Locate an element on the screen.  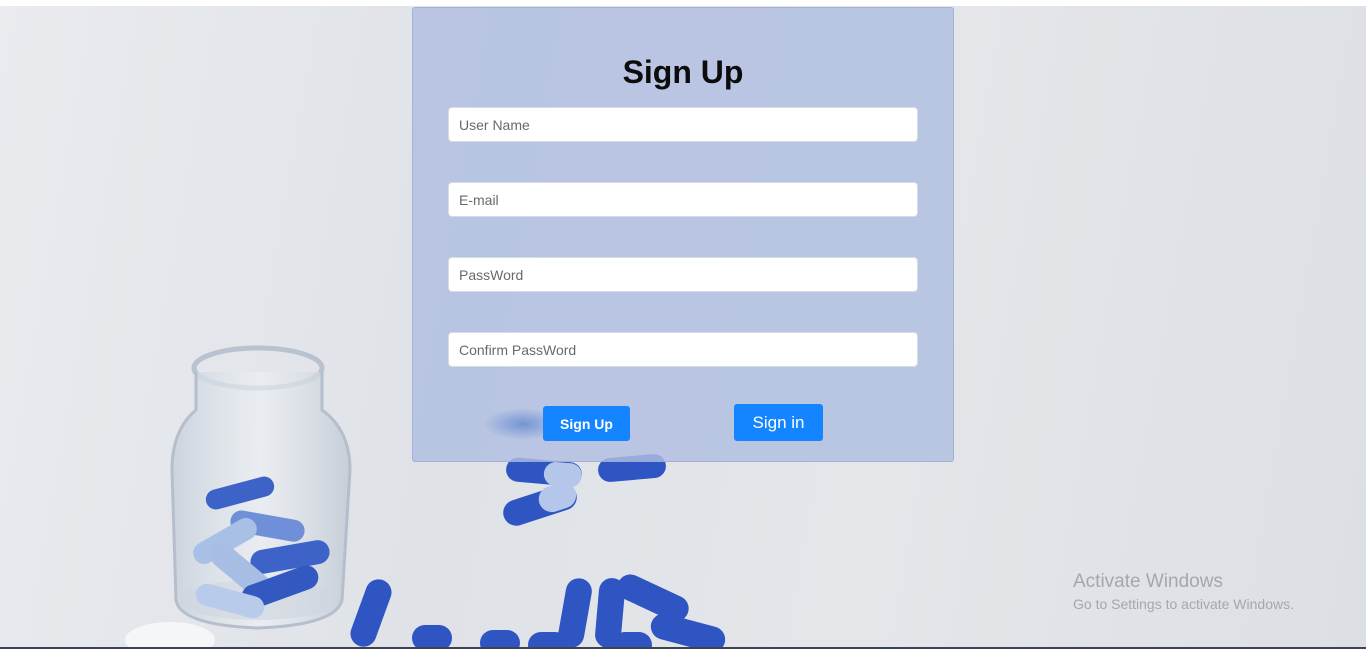
jar-lid is located at coordinates (170, 635).